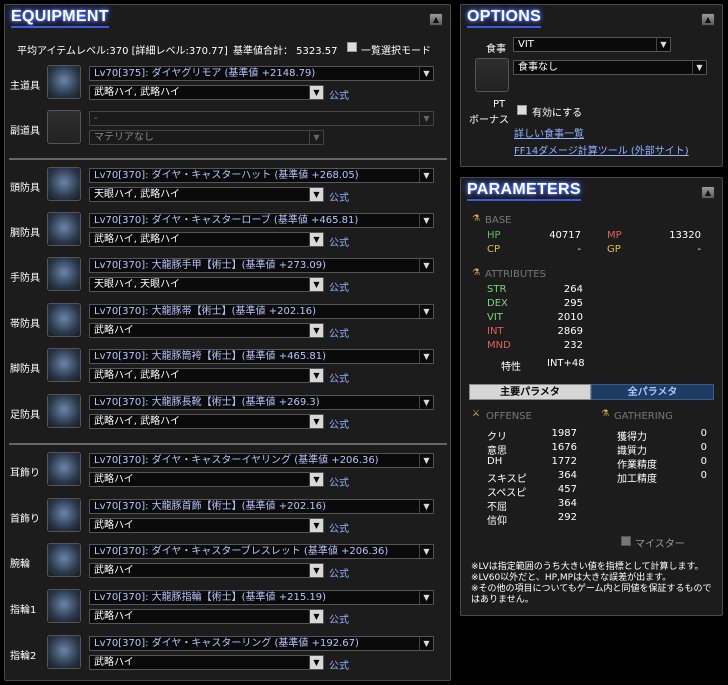 This screenshot has height=685, width=728. I want to click on cp-value: -, so click(579, 249).